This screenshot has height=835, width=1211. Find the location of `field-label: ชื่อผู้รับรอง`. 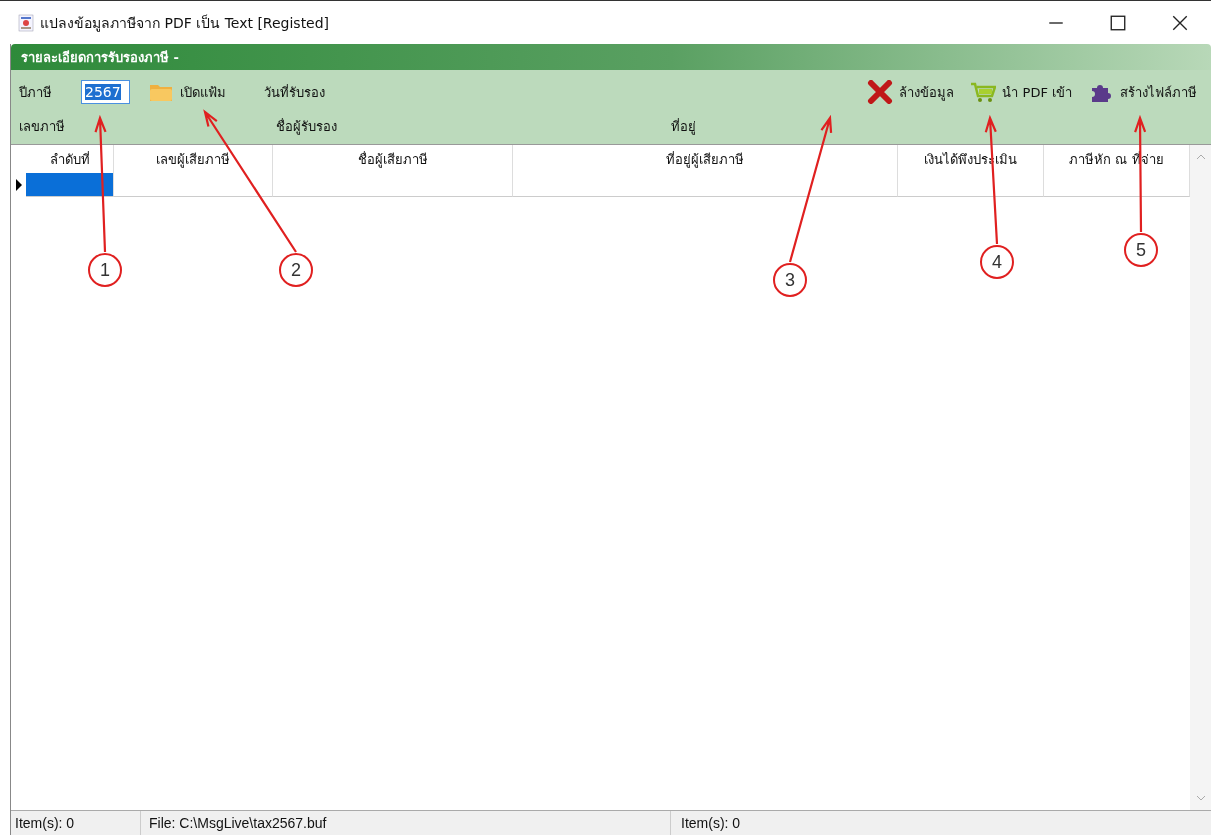

field-label: ชื่อผู้รับรอง is located at coordinates (307, 127).